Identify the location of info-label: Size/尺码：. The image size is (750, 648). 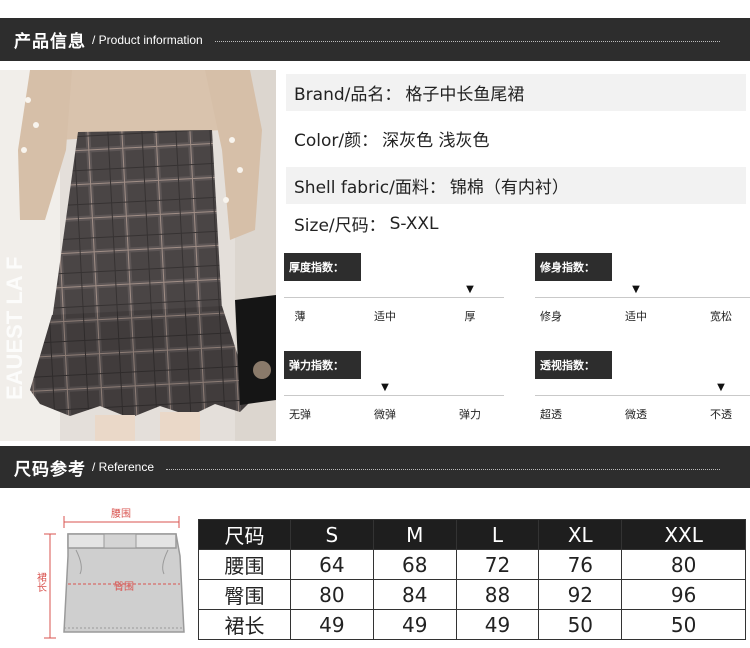
(340, 226).